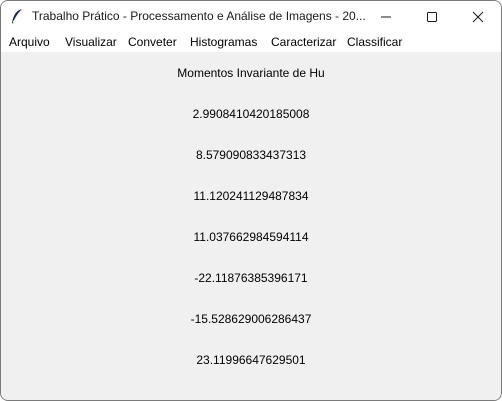  What do you see at coordinates (251, 114) in the screenshot?
I see `hu-moment-value-1: 2.9908410420185008` at bounding box center [251, 114].